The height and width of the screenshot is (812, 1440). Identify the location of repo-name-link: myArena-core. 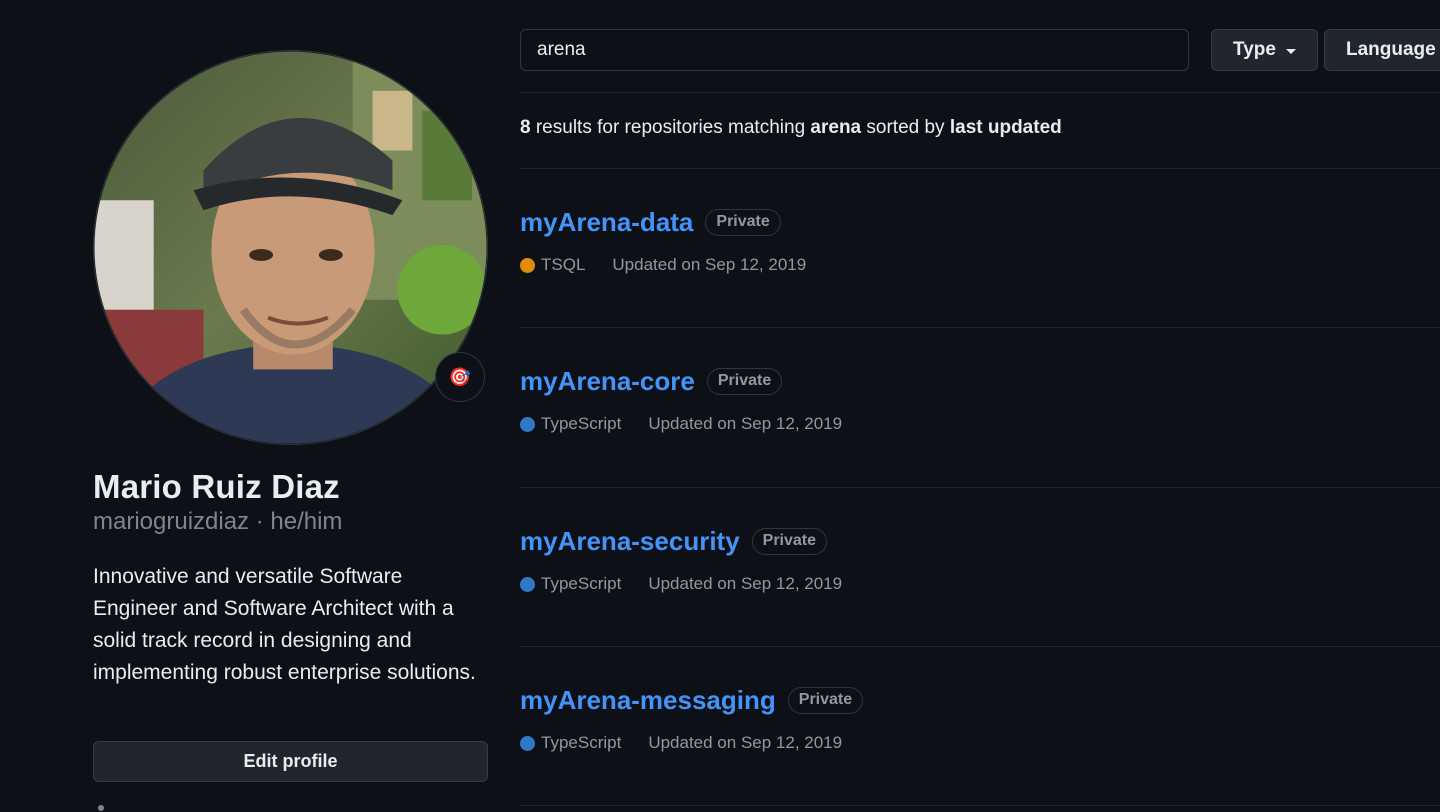
(607, 381).